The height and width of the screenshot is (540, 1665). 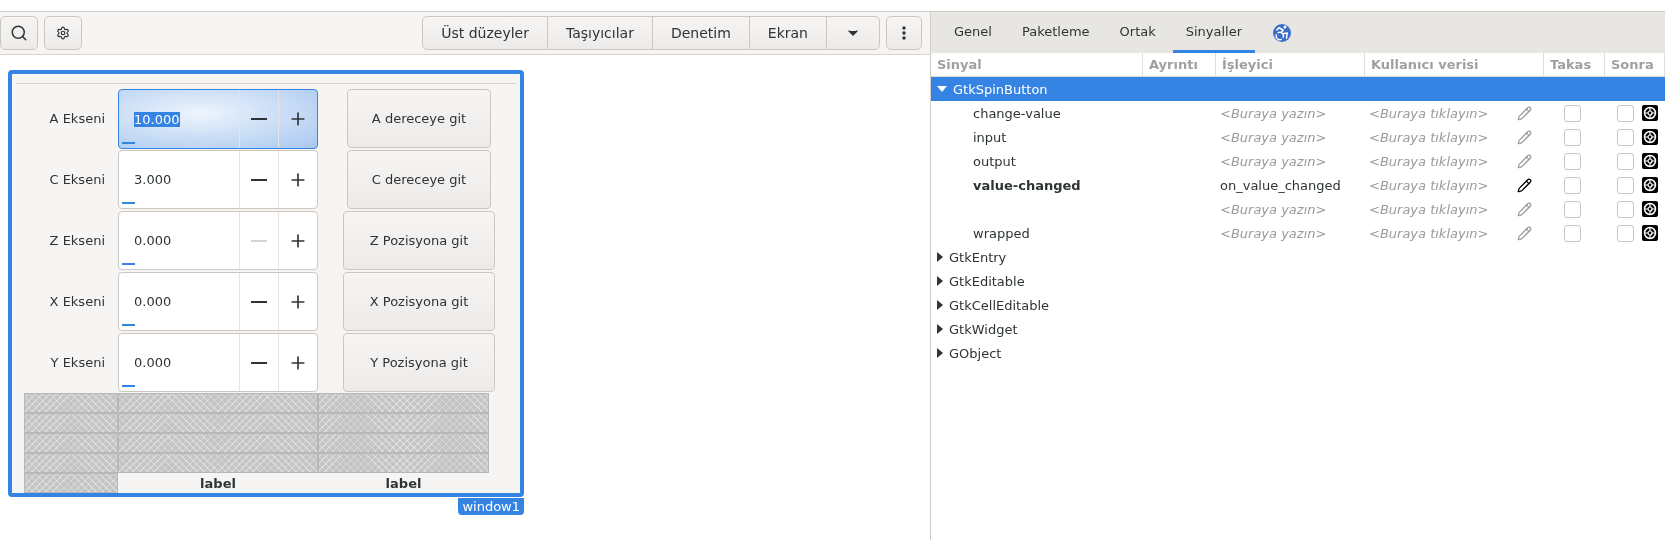 I want to click on search-button, so click(x=19, y=33).